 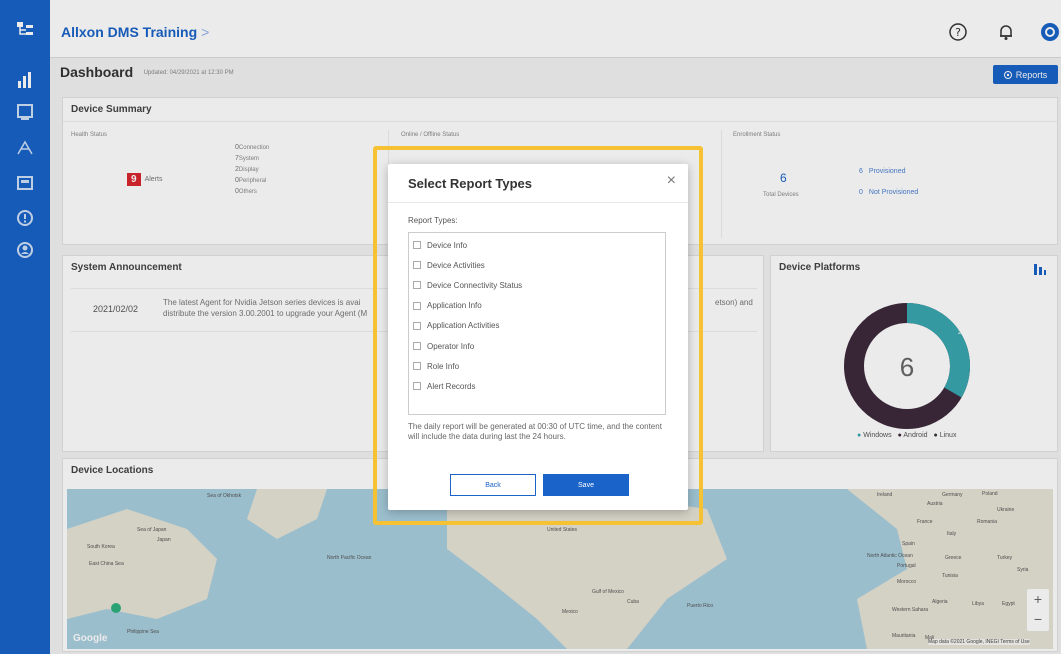 What do you see at coordinates (671, 181) in the screenshot?
I see `close-icon: ×` at bounding box center [671, 181].